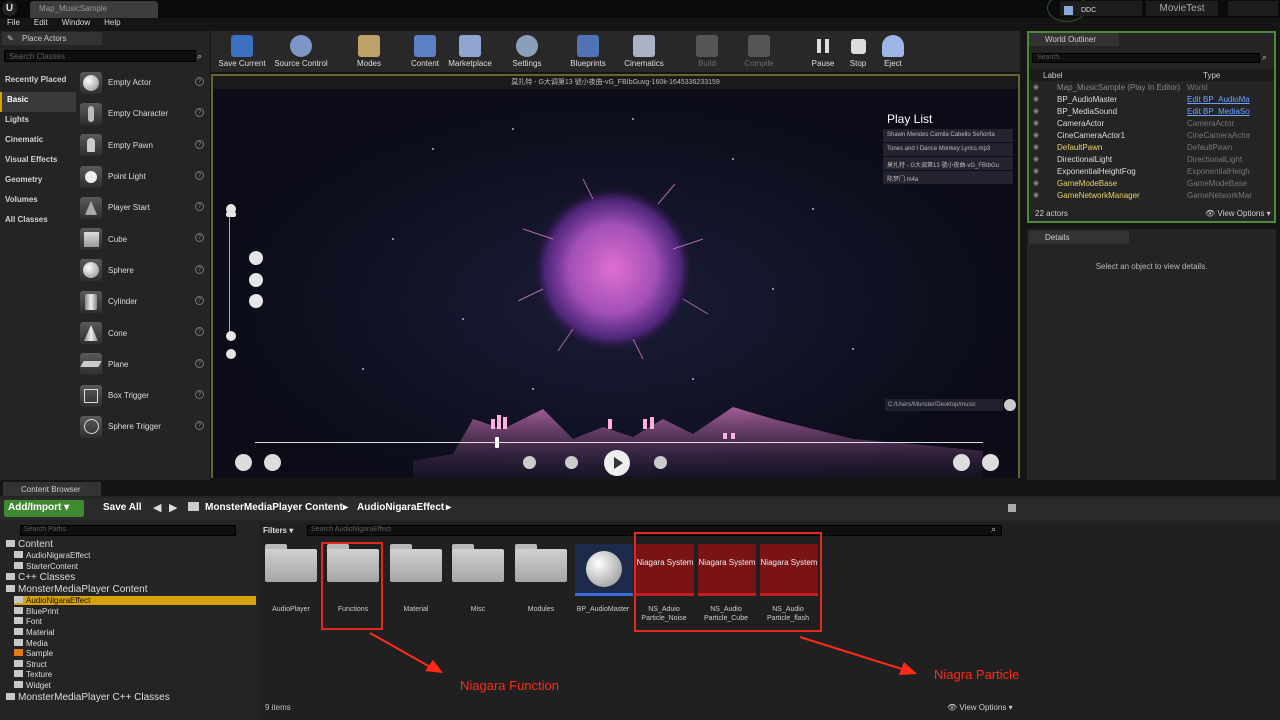 The image size is (1280, 720). I want to click on expand-icon, so click(256, 301).